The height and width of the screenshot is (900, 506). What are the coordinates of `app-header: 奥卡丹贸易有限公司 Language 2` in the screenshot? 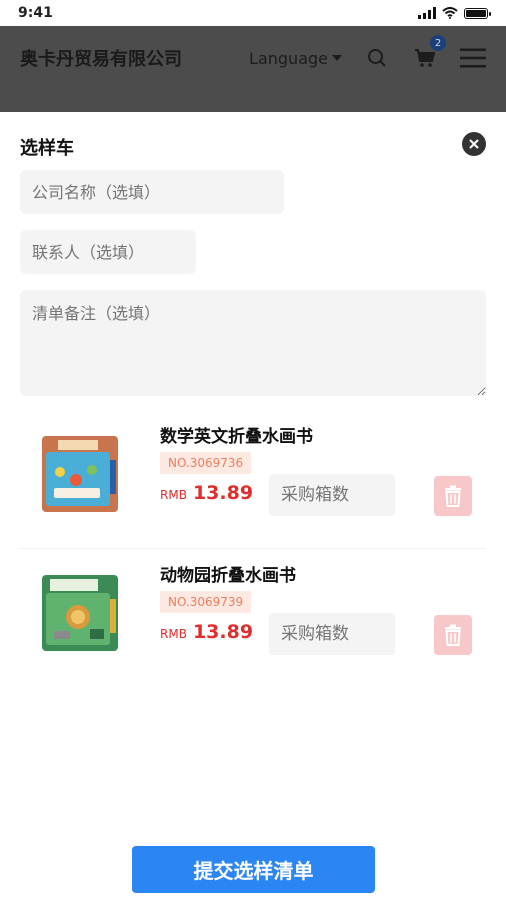 It's located at (253, 69).